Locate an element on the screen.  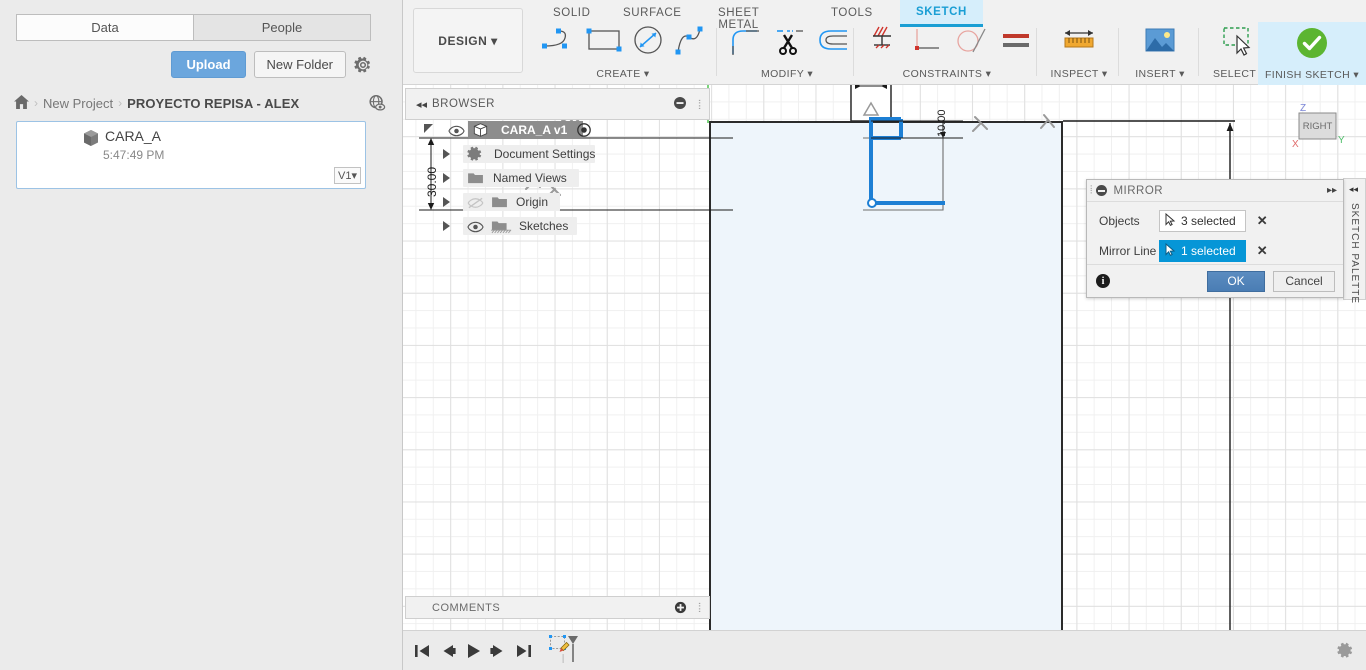
fillet-icon is located at coordinates (746, 42).